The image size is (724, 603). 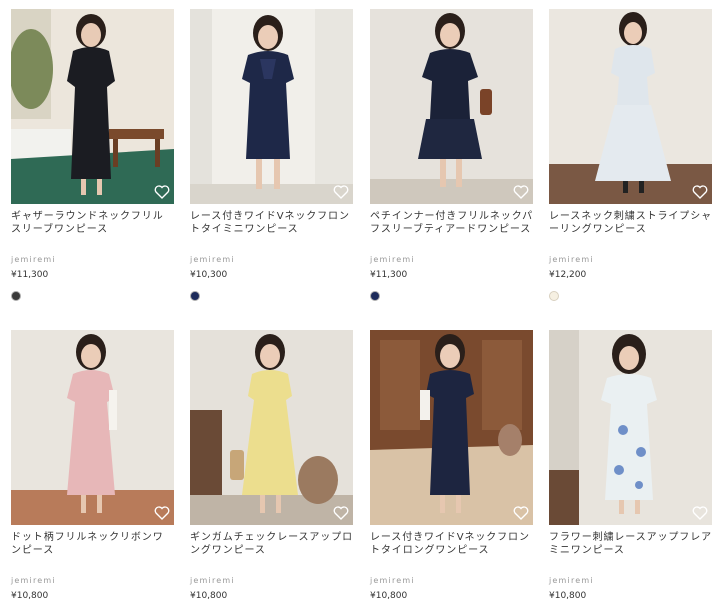 What do you see at coordinates (451, 229) in the screenshot?
I see `product-name: ペチインナー付きフリルネックパフスリーブティアードワンピース` at bounding box center [451, 229].